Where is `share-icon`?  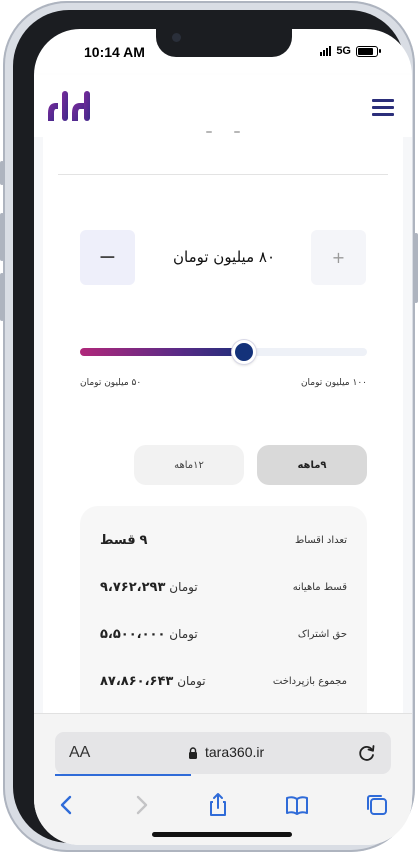 share-icon is located at coordinates (218, 805).